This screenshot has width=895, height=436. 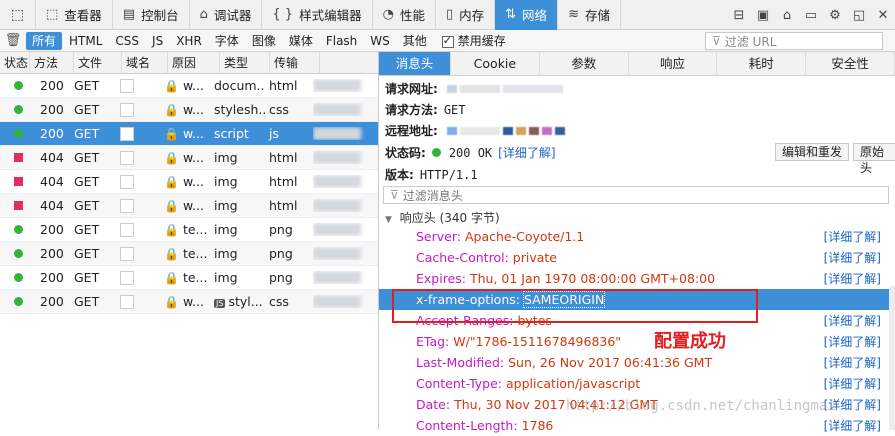 I want to click on split-console-icon: ▣, so click(x=763, y=15).